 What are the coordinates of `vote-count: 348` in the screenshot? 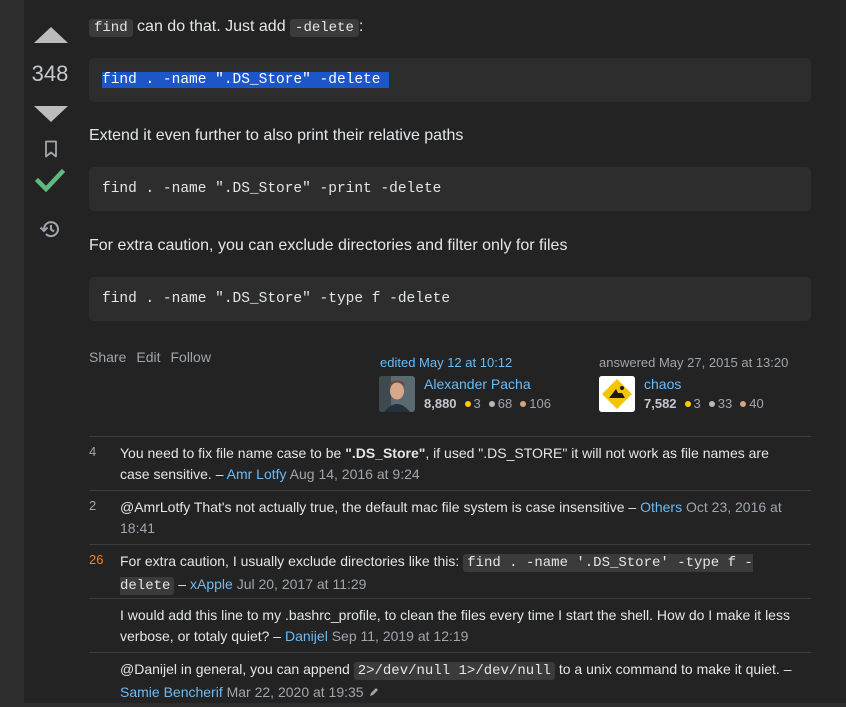 It's located at (50, 73).